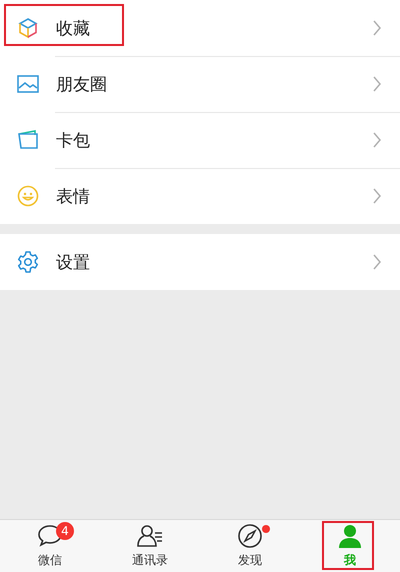 The height and width of the screenshot is (572, 400). What do you see at coordinates (200, 262) in the screenshot?
I see `menu-item: 设置` at bounding box center [200, 262].